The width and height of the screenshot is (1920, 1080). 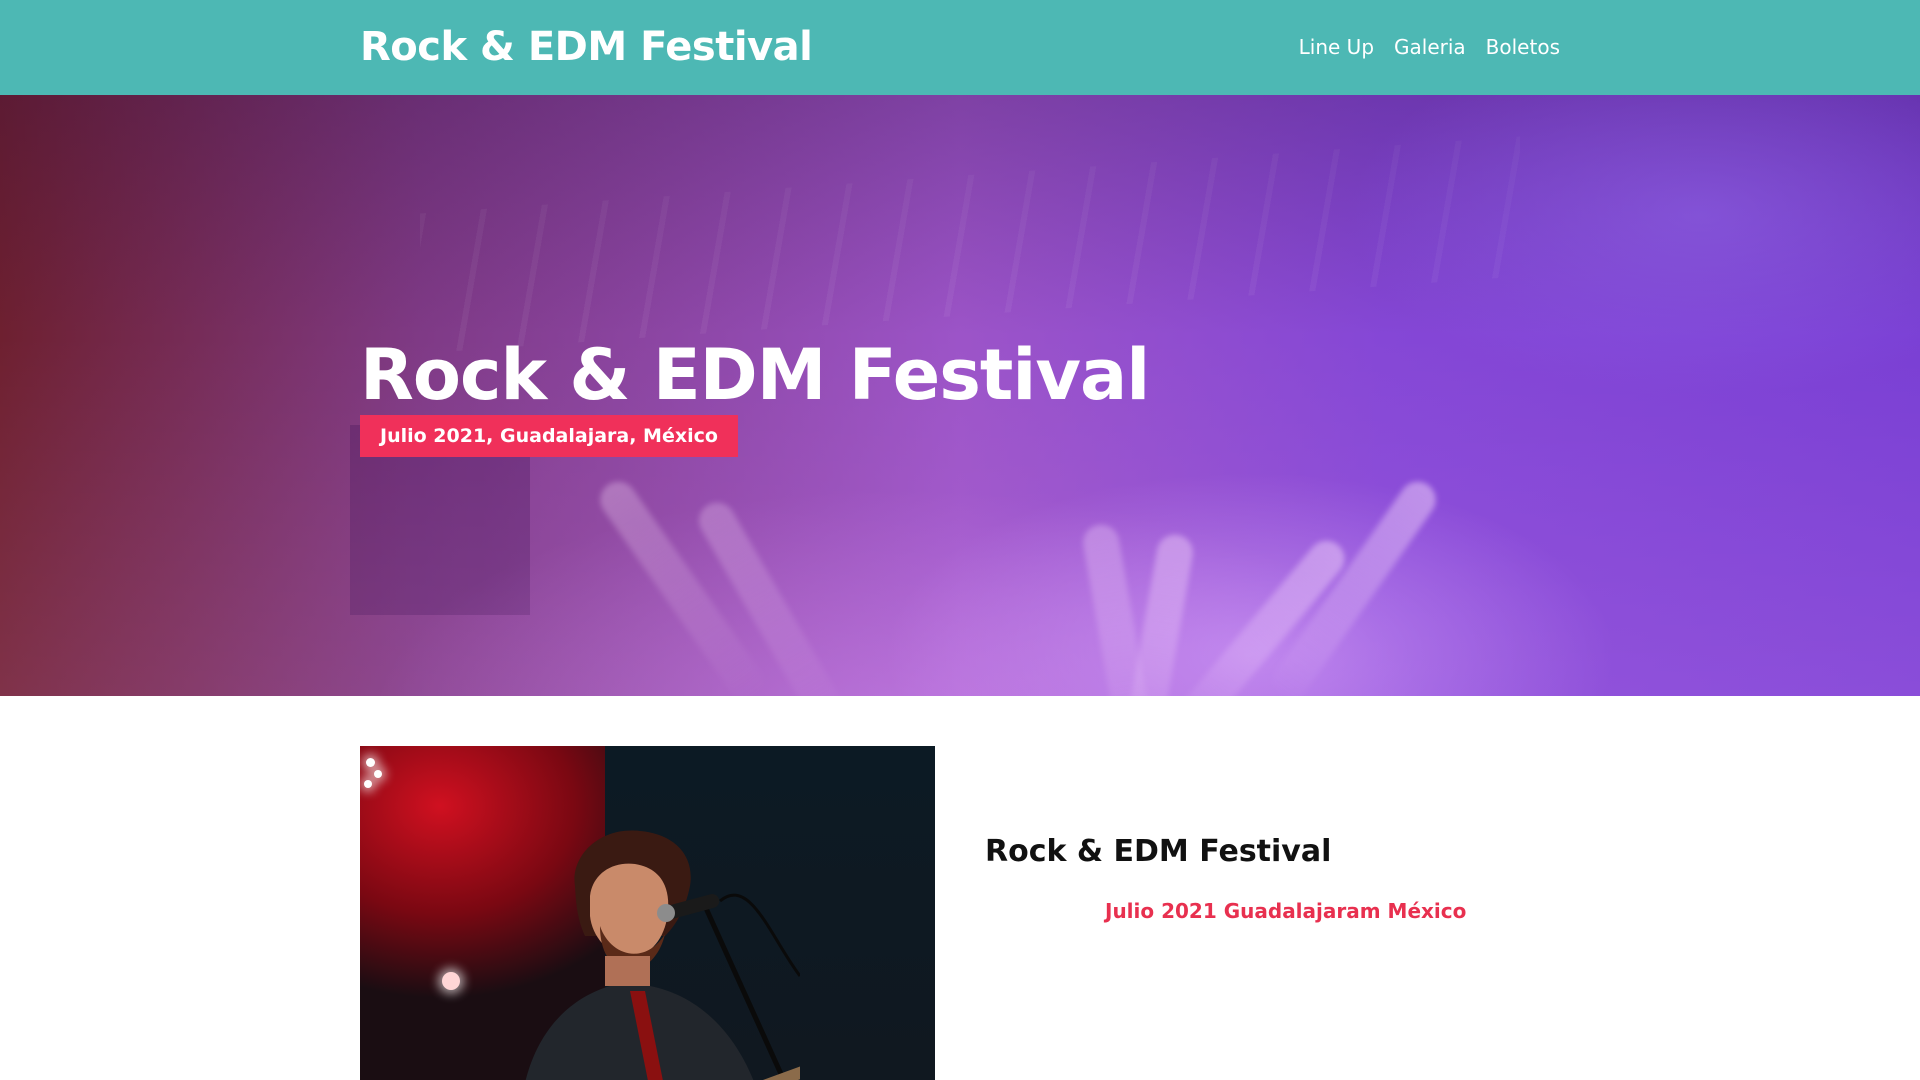 I want to click on singer-silhouette, so click(x=662, y=955).